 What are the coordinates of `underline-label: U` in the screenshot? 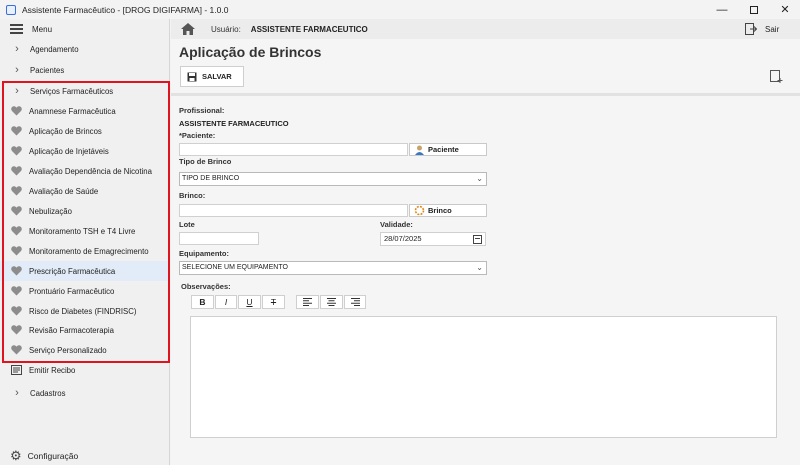 It's located at (249, 302).